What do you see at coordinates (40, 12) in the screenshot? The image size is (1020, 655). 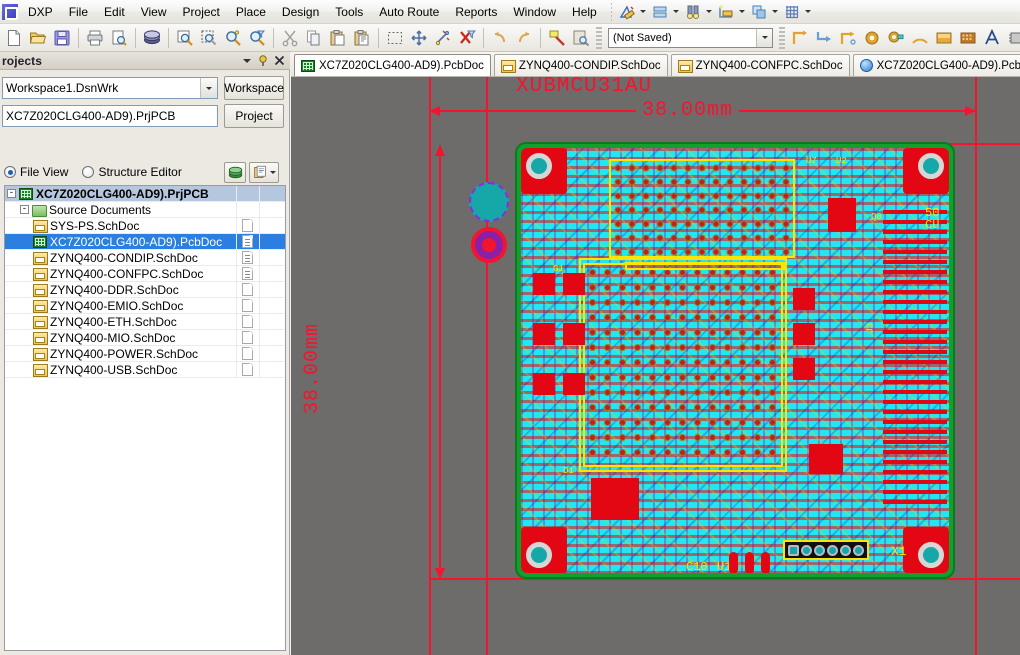 I see `menu-dxp: DXP` at bounding box center [40, 12].